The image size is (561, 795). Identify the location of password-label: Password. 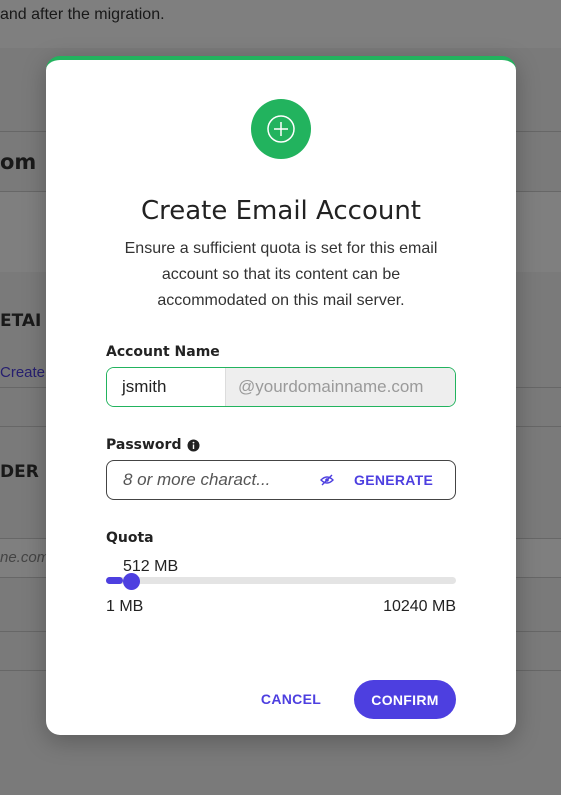
(144, 445).